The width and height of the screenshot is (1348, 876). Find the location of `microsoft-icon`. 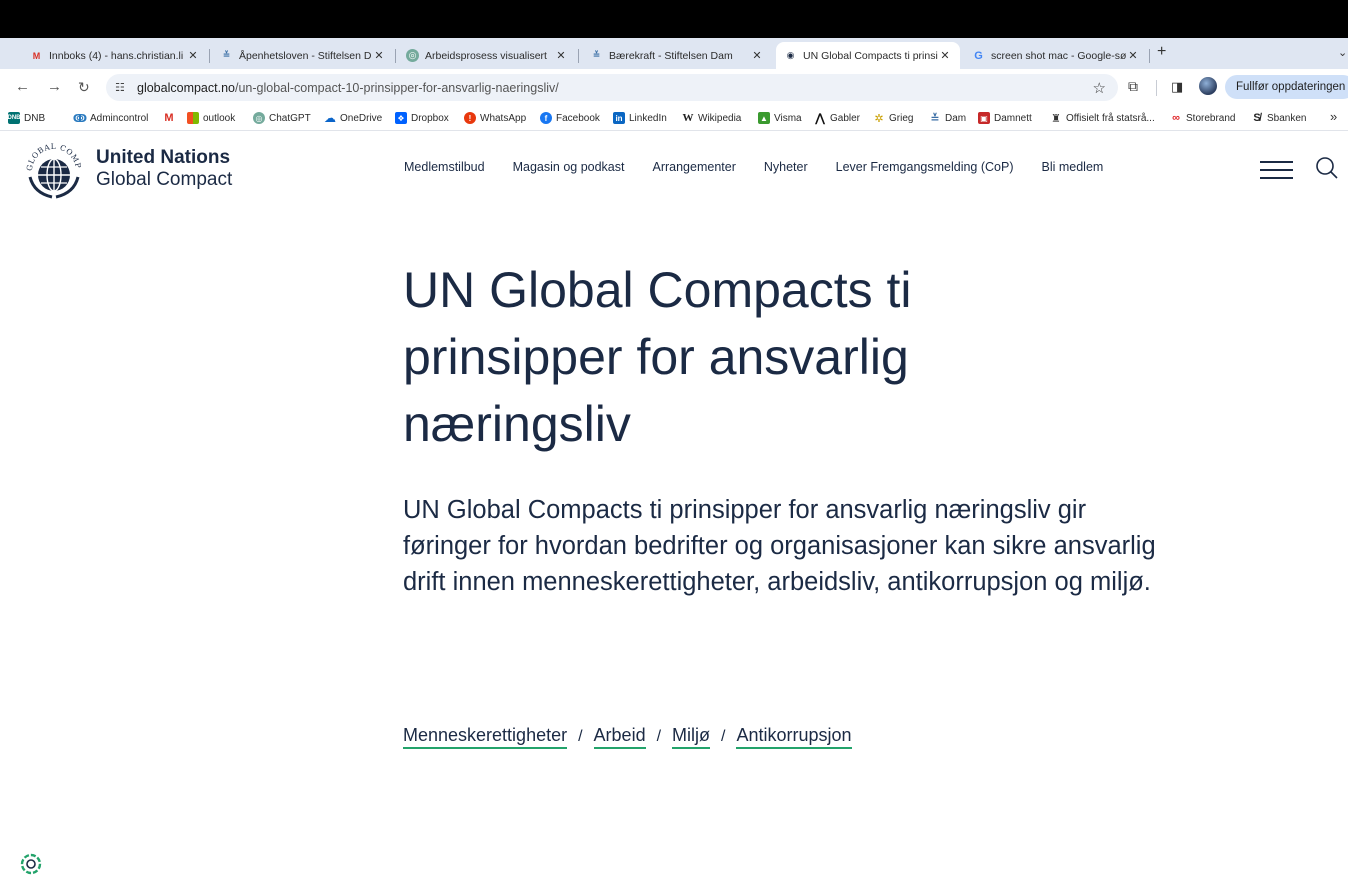

microsoft-icon is located at coordinates (193, 118).